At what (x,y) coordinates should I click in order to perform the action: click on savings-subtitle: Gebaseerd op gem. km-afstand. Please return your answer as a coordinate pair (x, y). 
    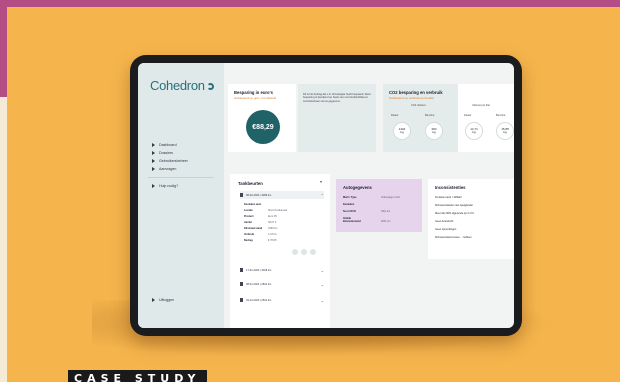
    Looking at the image, I should click on (255, 98).